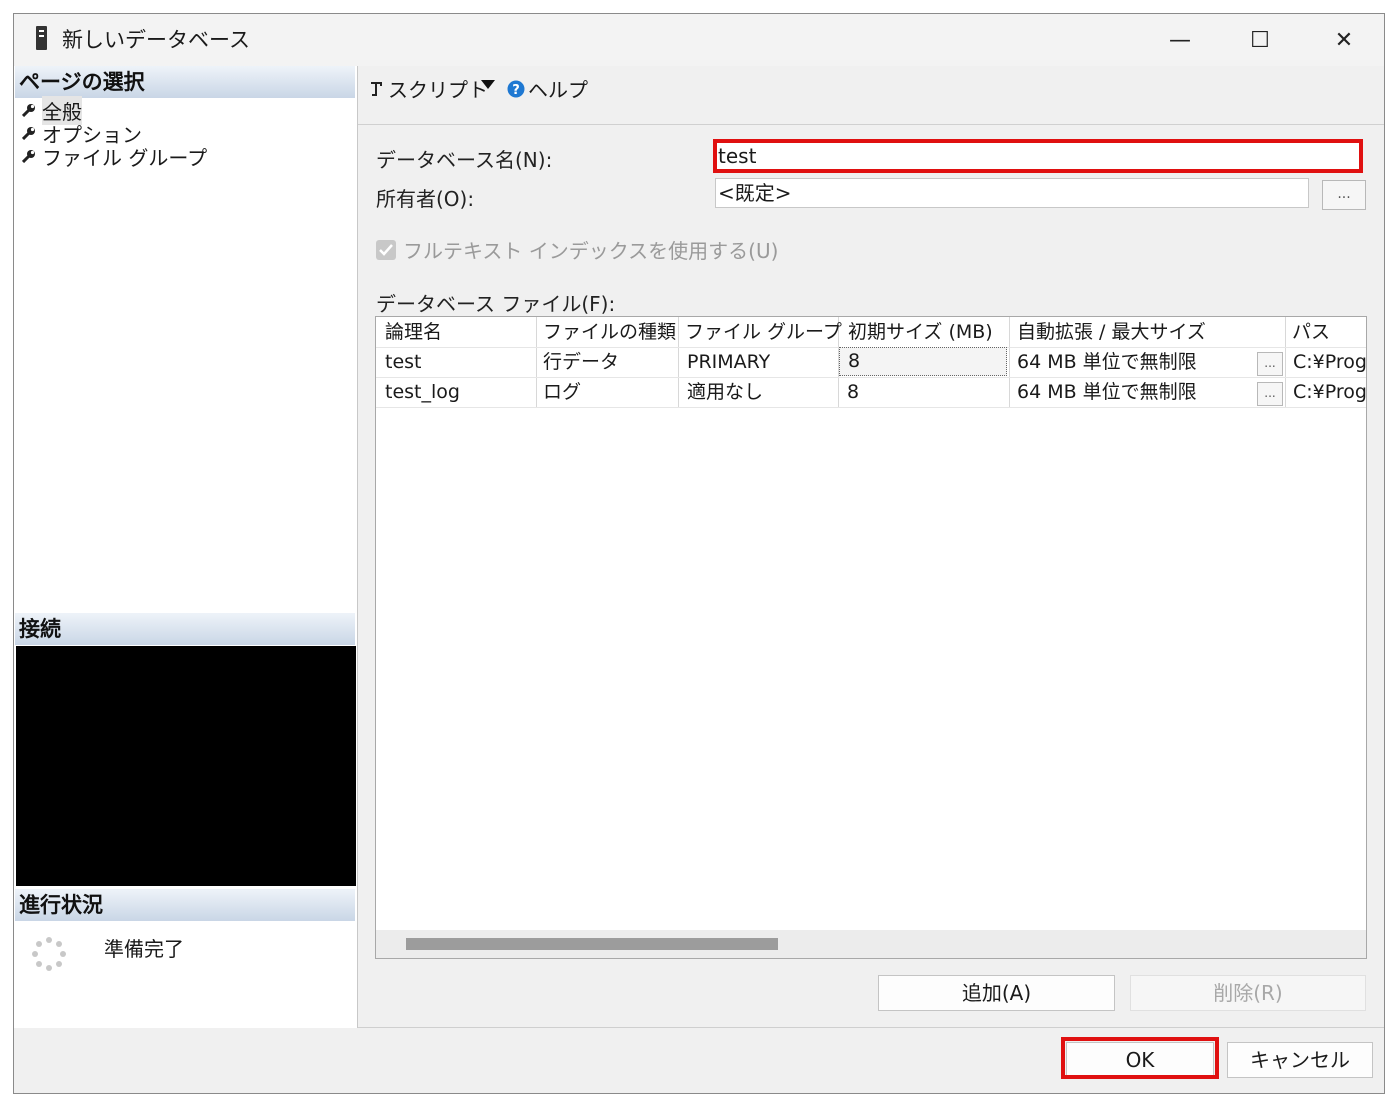 The image size is (1400, 1108). Describe the element at coordinates (376, 88) in the screenshot. I see `script-icon` at that location.